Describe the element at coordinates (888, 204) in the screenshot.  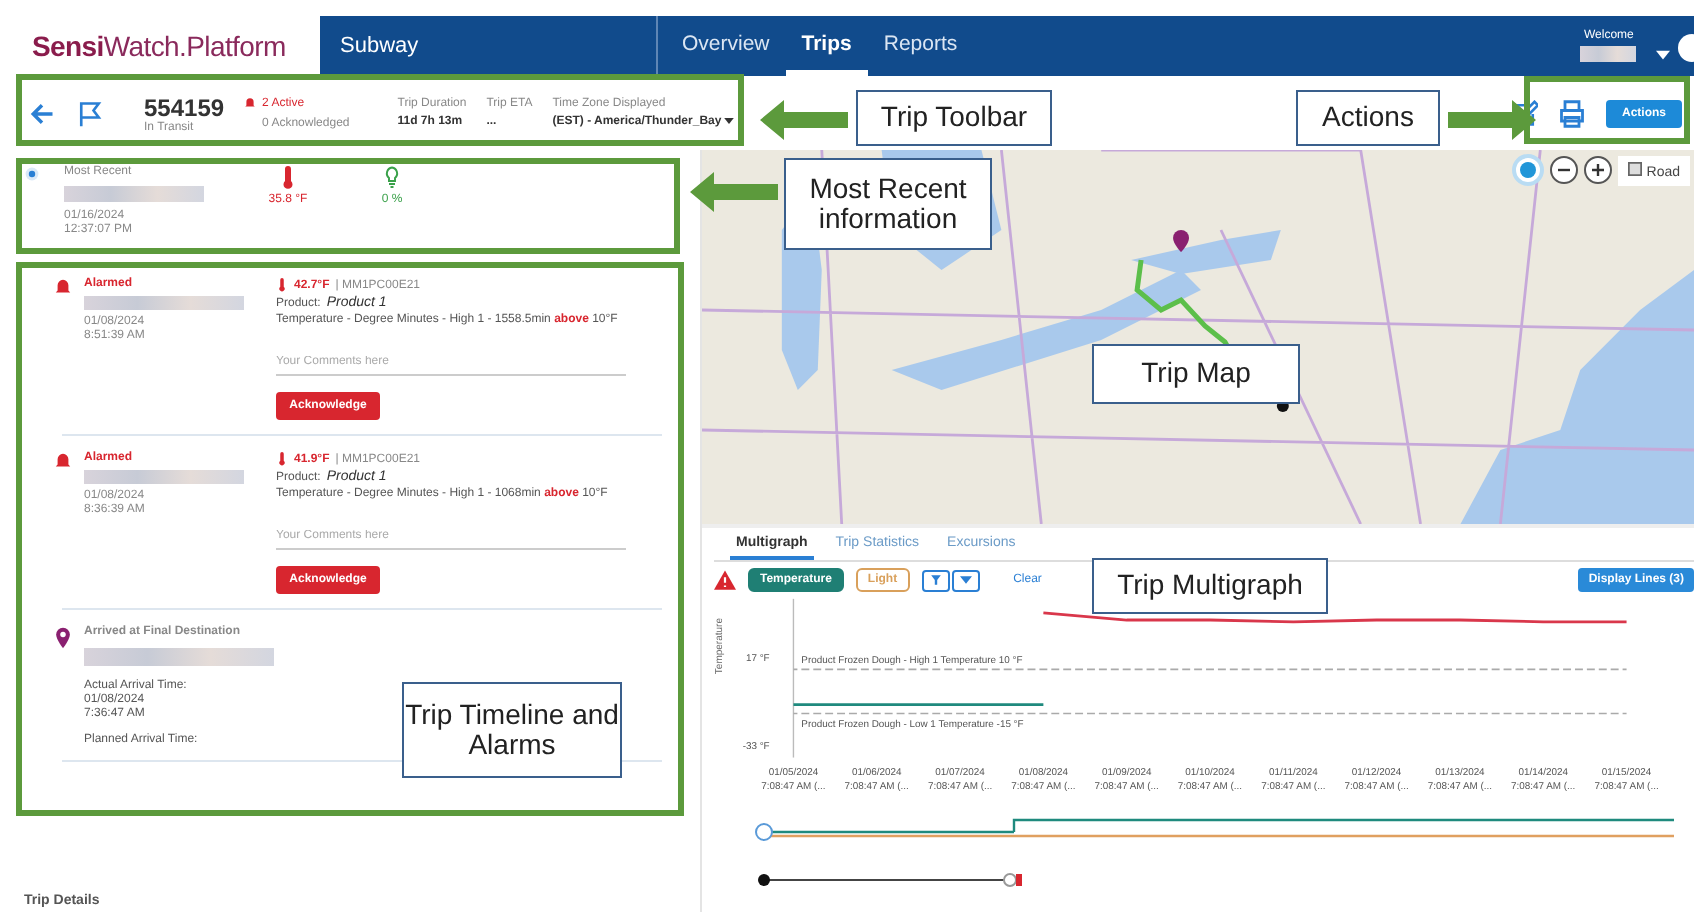
I see `callout-label: Most Recent information` at that location.